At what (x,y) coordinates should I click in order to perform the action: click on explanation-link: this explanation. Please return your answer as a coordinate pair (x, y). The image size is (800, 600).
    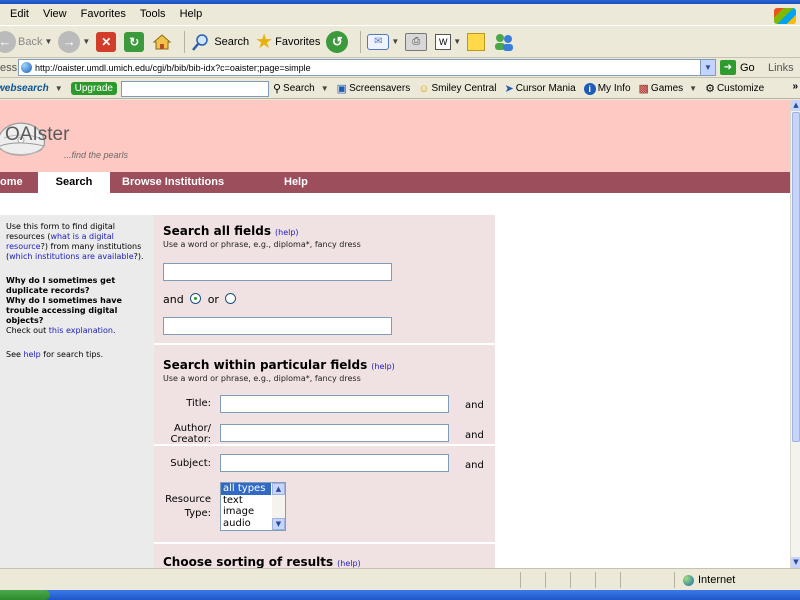
    Looking at the image, I should click on (81, 330).